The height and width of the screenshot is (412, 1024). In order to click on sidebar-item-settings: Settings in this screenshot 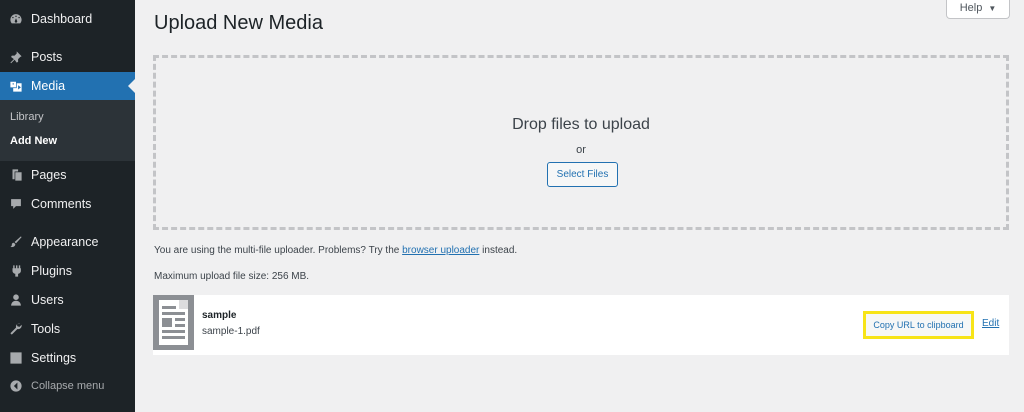, I will do `click(67, 358)`.